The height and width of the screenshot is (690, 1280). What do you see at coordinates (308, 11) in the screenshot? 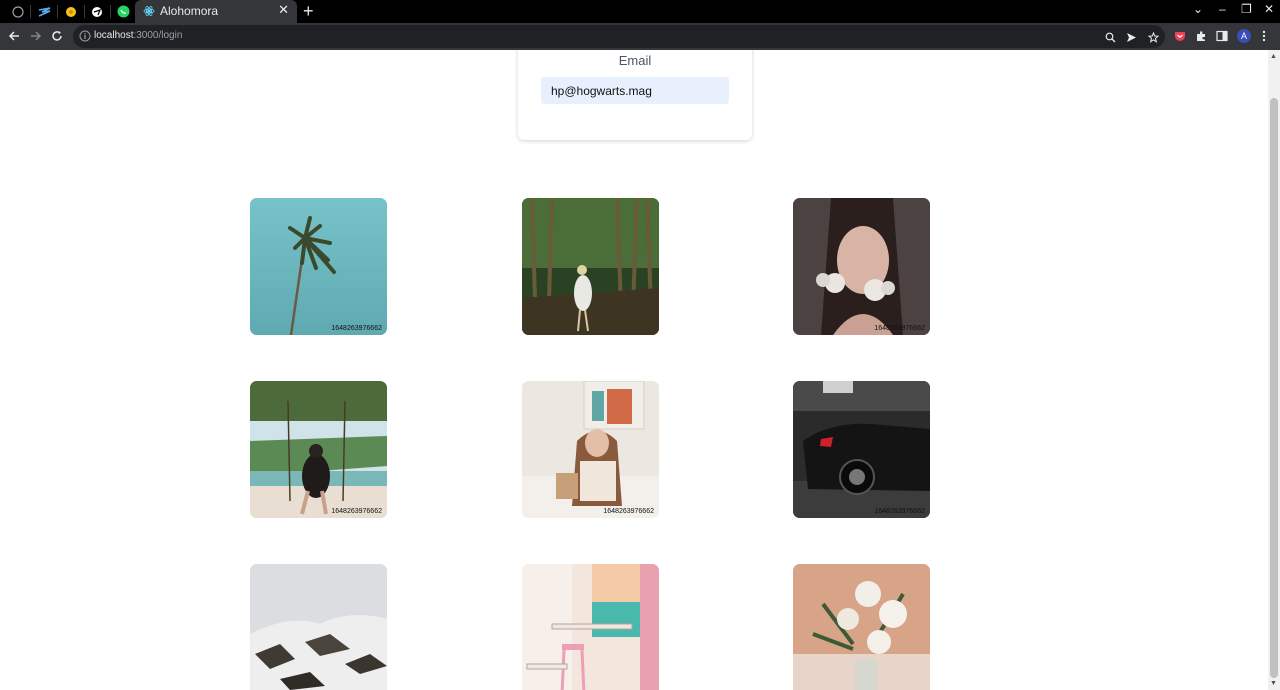
I see `new-tab-button: +` at bounding box center [308, 11].